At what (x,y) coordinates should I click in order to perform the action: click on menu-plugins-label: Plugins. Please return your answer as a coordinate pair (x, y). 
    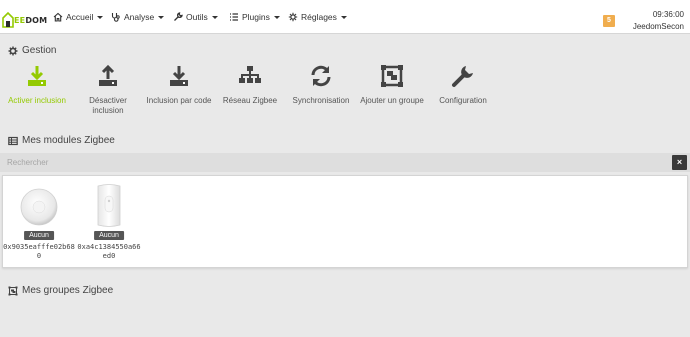
    Looking at the image, I should click on (256, 17).